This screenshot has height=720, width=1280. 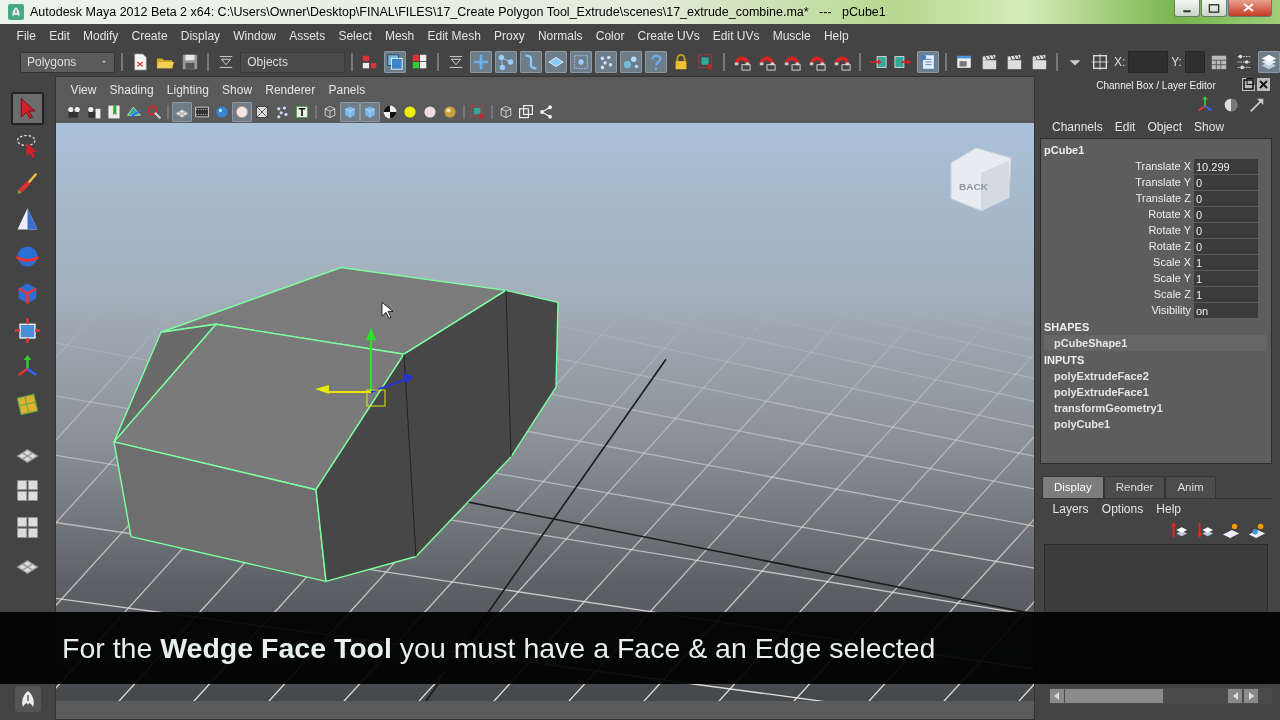 I want to click on spheres-icon, so click(x=631, y=62).